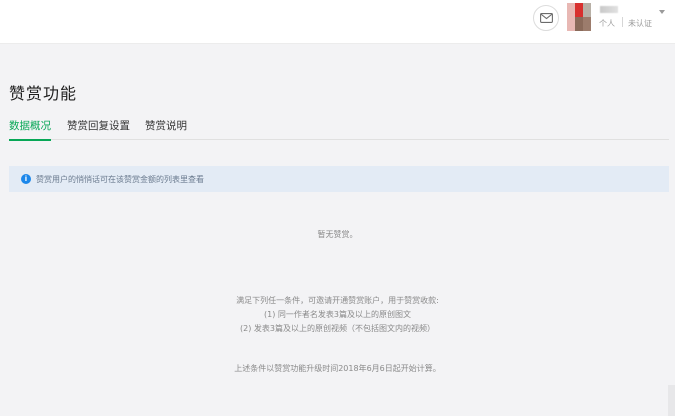 The image size is (675, 416). I want to click on condition-item: (1) 同一作者名发表3篇及以上的原创图文, so click(337, 314).